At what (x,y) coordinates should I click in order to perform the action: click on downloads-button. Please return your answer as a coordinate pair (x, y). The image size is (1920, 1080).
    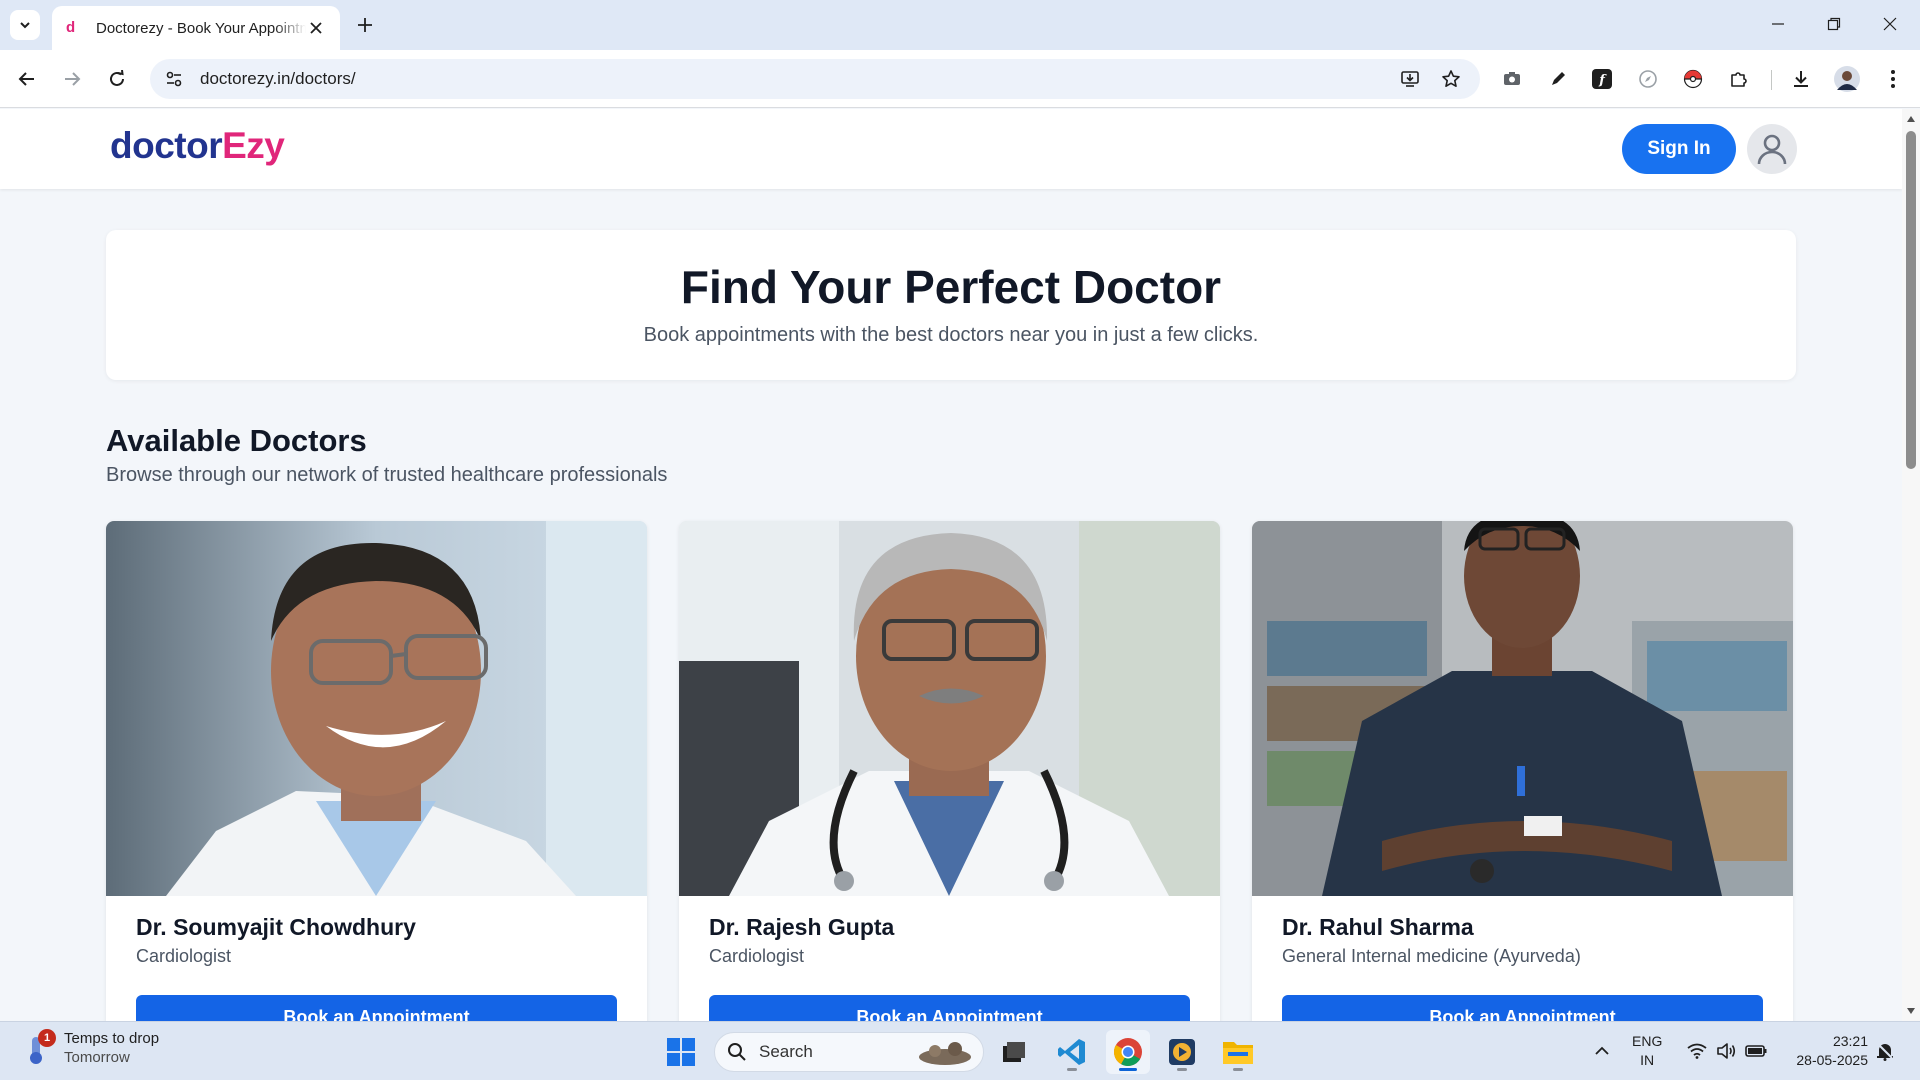
    Looking at the image, I should click on (1801, 79).